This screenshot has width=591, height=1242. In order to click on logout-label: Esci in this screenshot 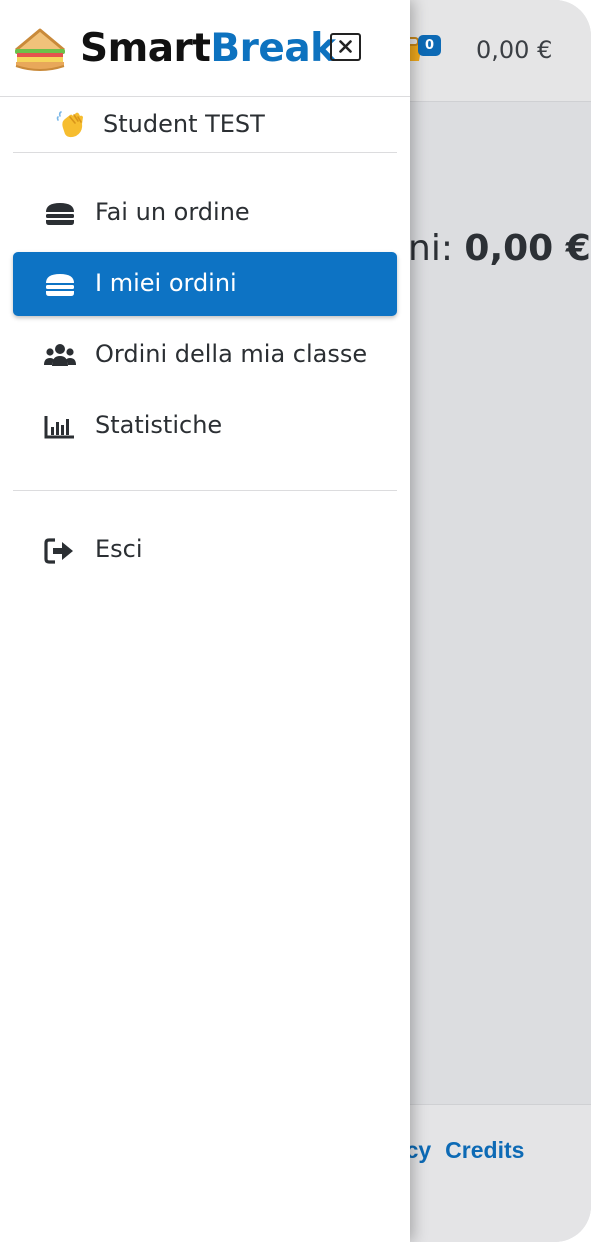, I will do `click(119, 549)`.